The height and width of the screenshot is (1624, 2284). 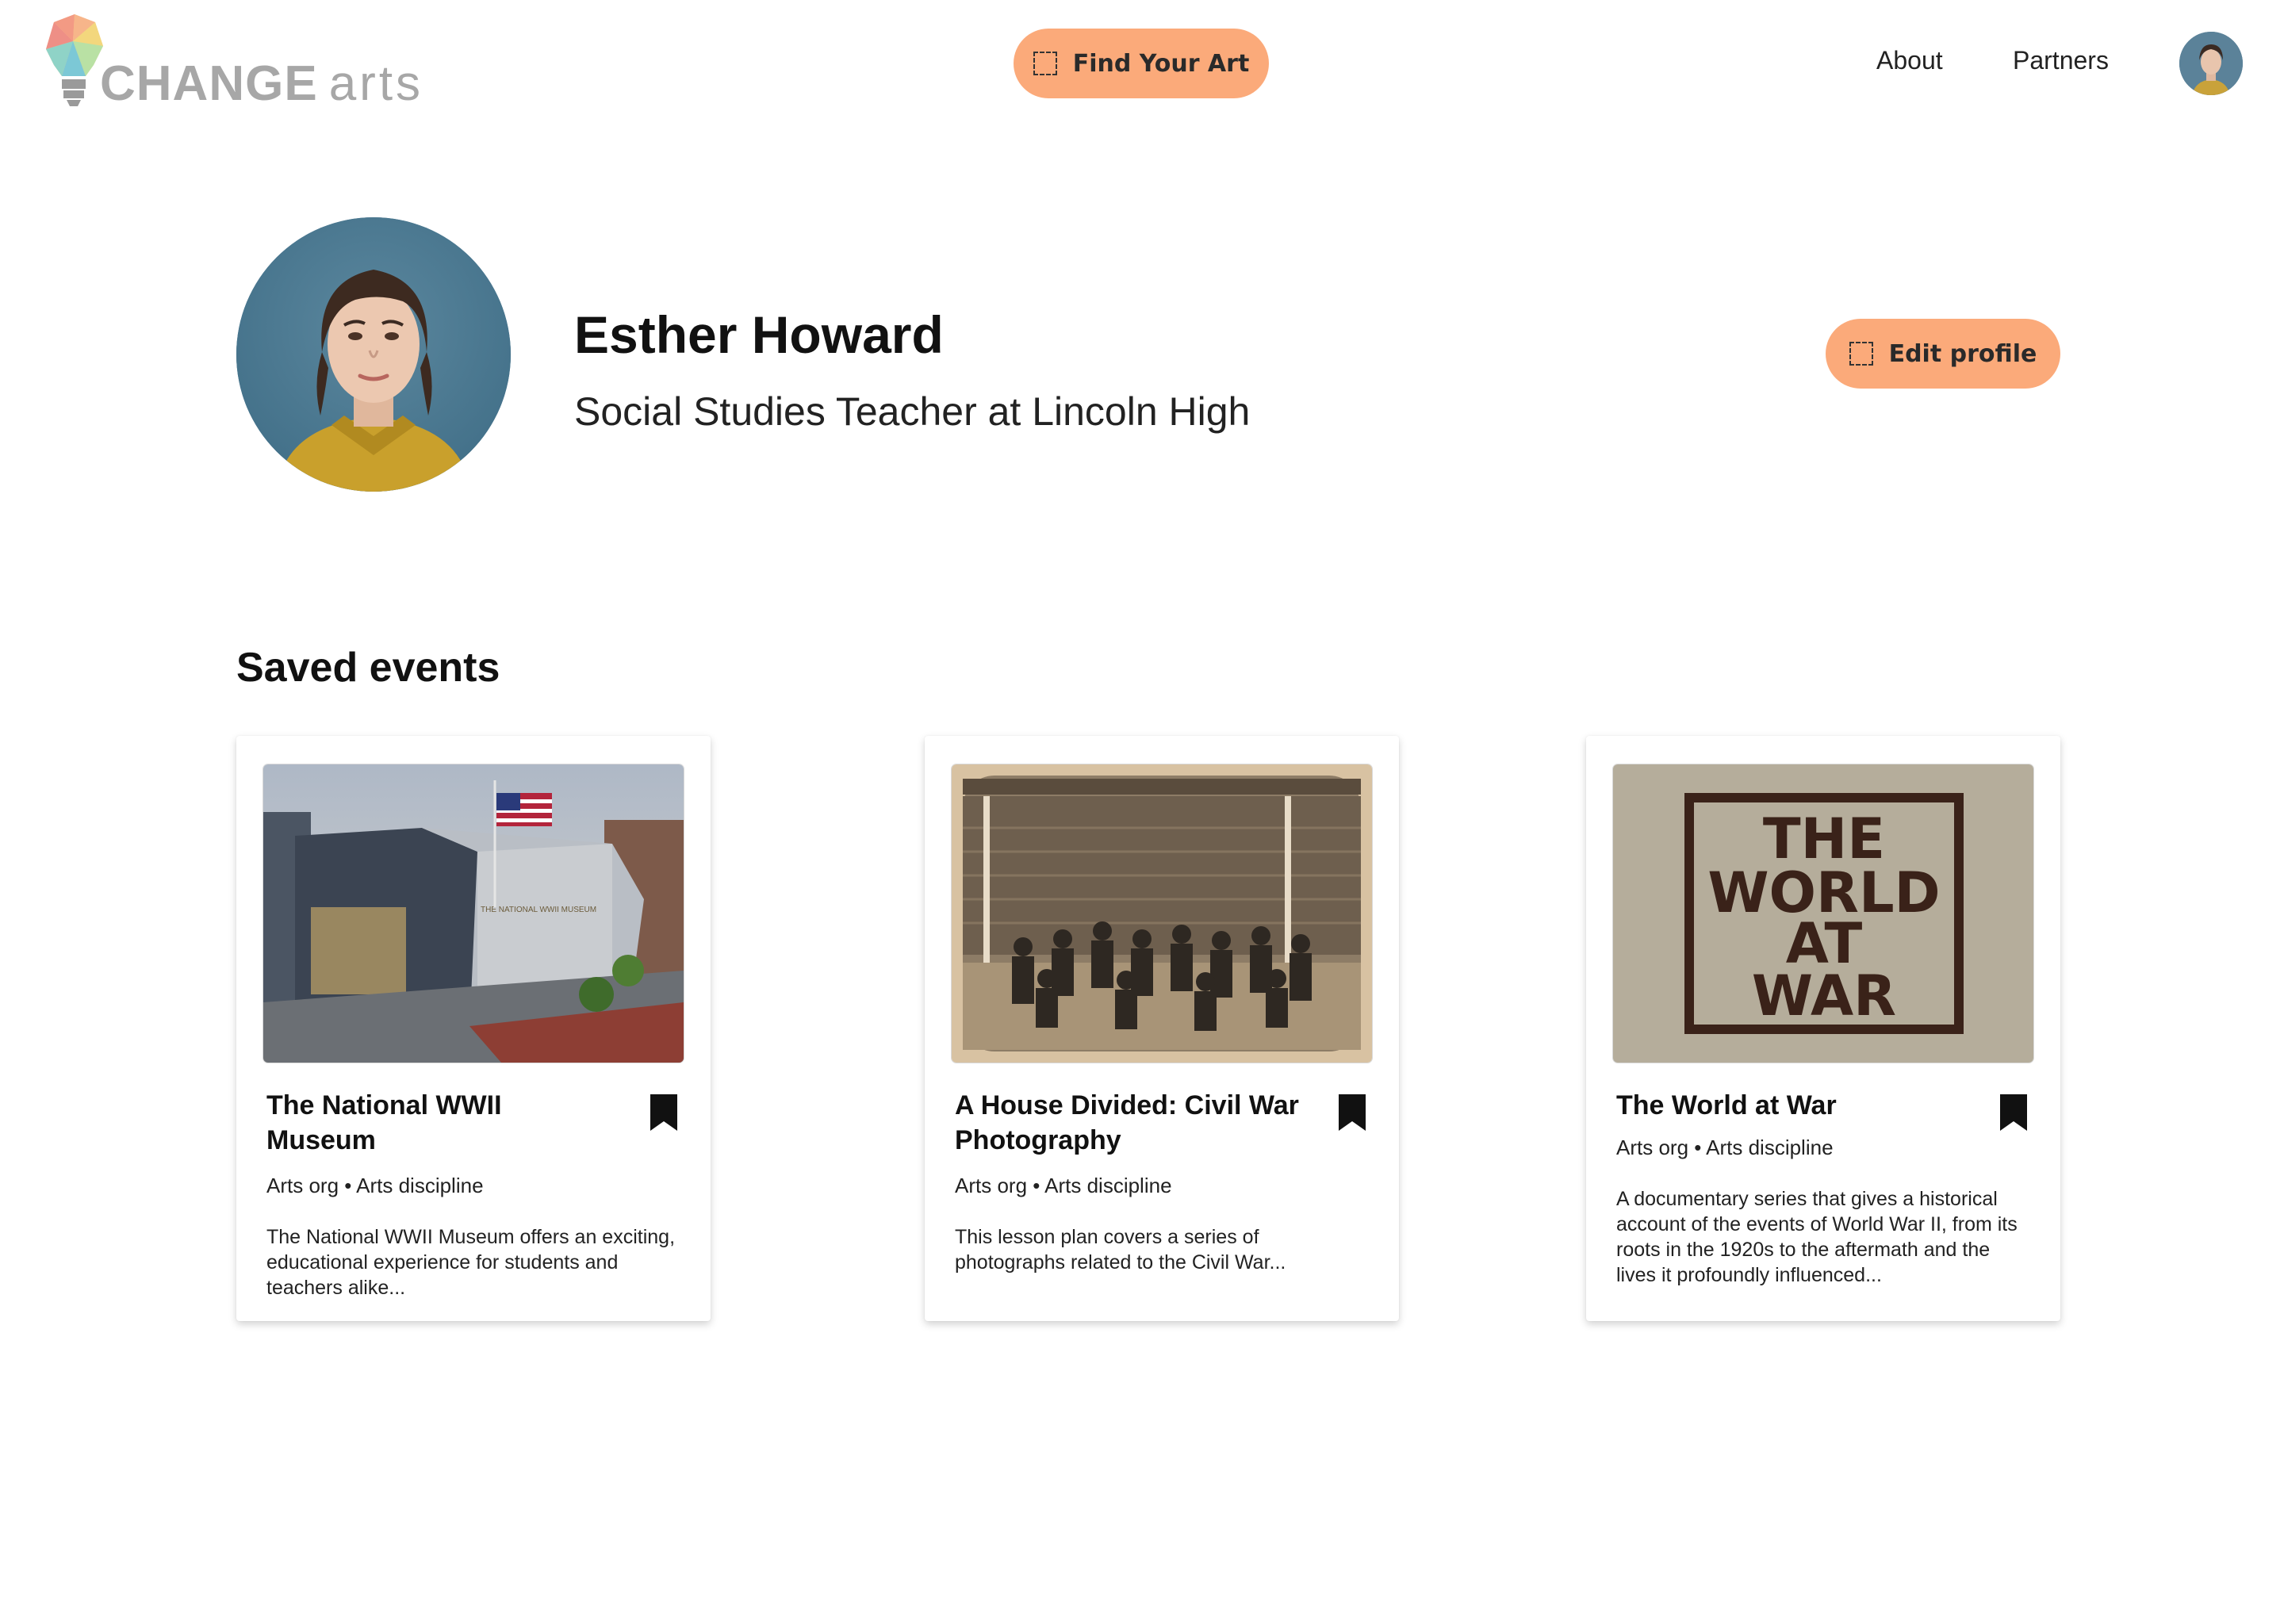 What do you see at coordinates (368, 668) in the screenshot?
I see `saved-events-heading: Saved events` at bounding box center [368, 668].